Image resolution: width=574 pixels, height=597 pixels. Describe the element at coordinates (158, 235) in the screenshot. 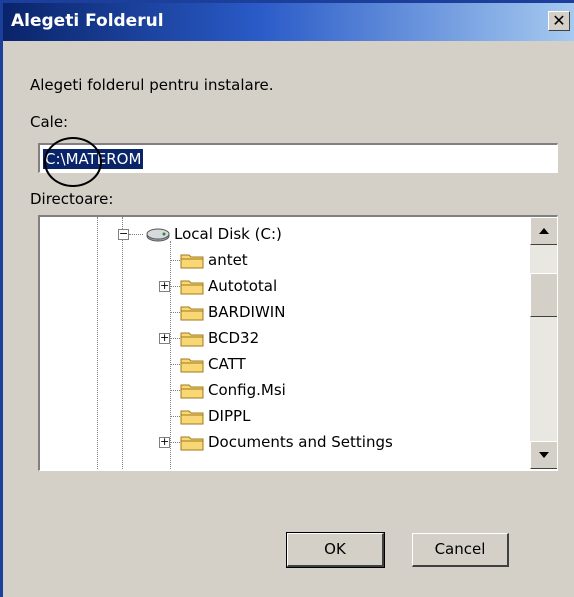

I see `drive-icon` at that location.